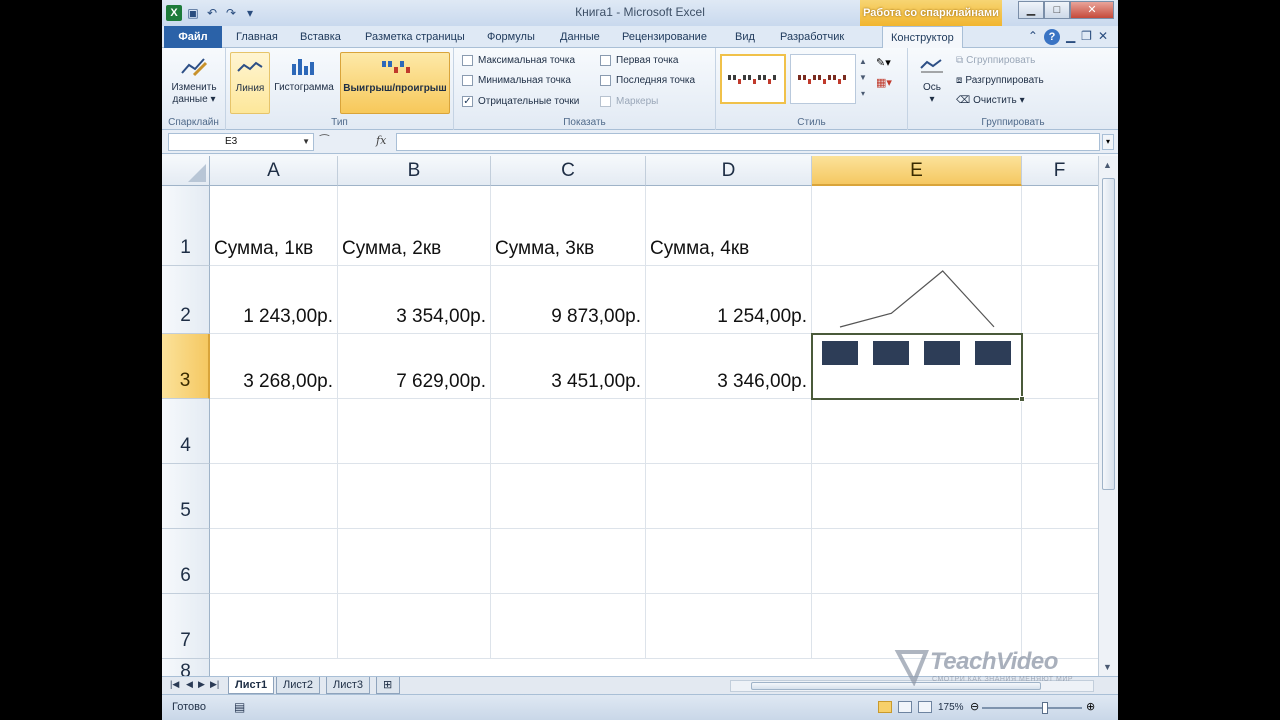 The image size is (1280, 720). What do you see at coordinates (250, 83) in the screenshot?
I see `type-line-button: Линия` at bounding box center [250, 83].